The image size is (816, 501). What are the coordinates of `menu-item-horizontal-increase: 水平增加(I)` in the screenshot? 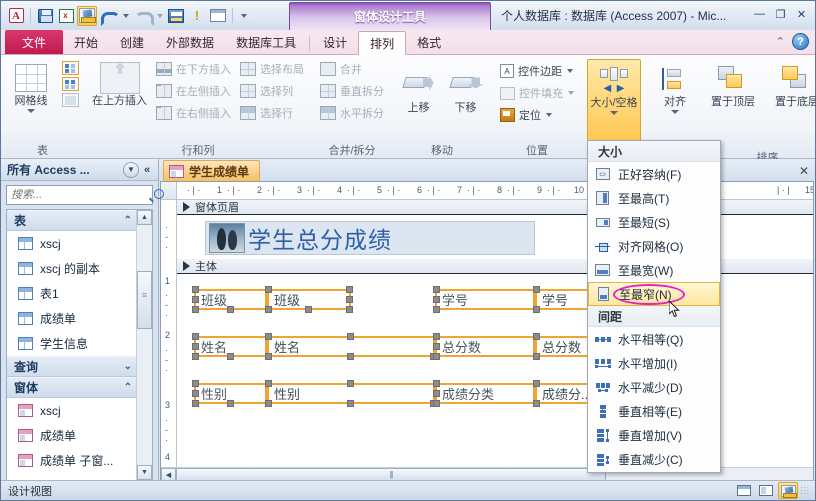 It's located at (654, 363).